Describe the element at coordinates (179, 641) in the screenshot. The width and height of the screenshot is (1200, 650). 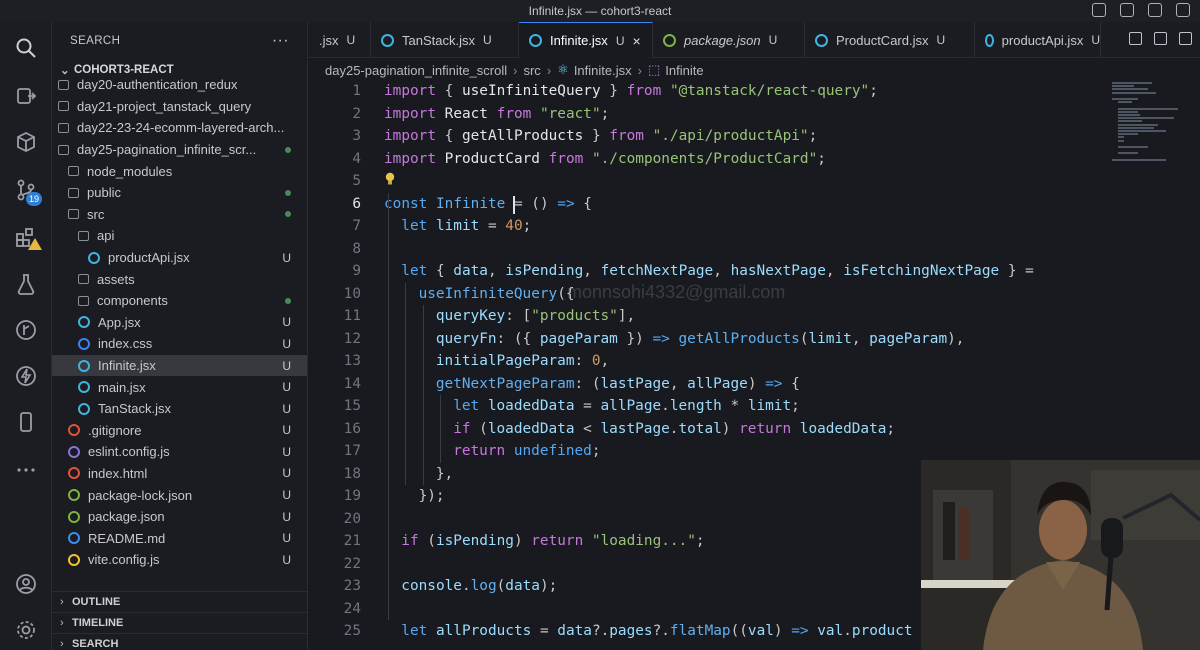
I see `search-section: › SEARCH` at that location.